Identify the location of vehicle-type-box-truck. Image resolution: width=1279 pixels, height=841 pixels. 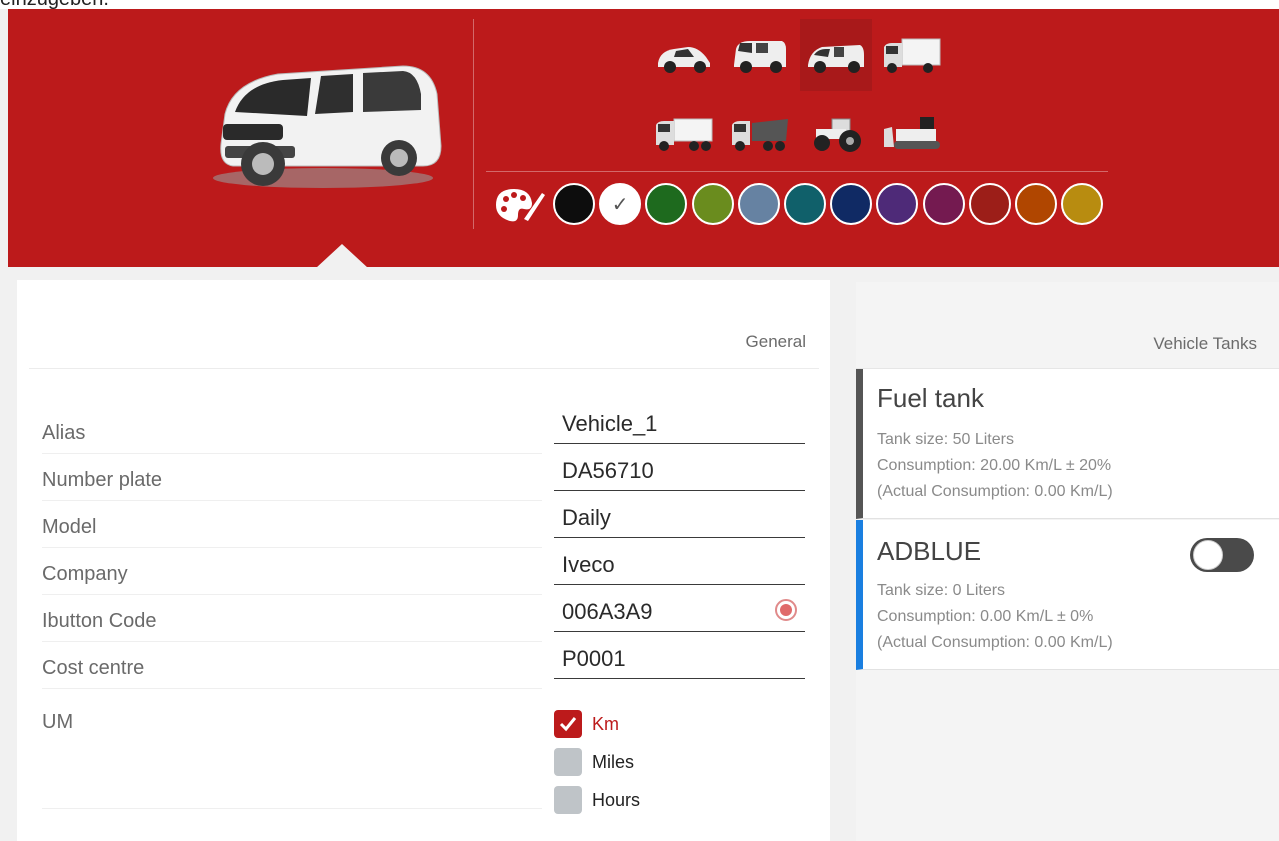
(912, 55).